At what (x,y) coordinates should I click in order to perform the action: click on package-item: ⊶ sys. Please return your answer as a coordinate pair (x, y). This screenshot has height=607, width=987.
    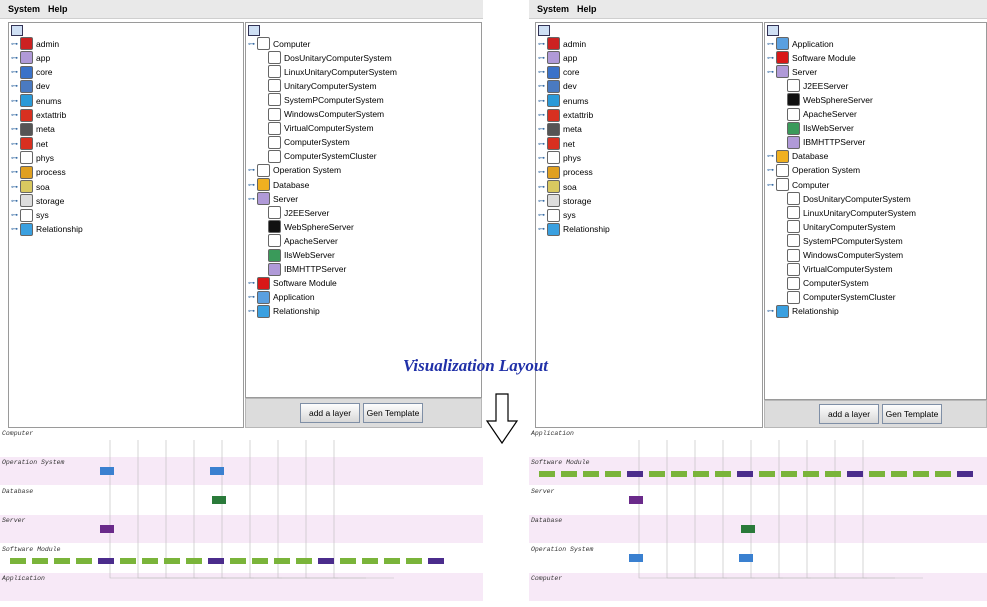
    Looking at the image, I should click on (30, 215).